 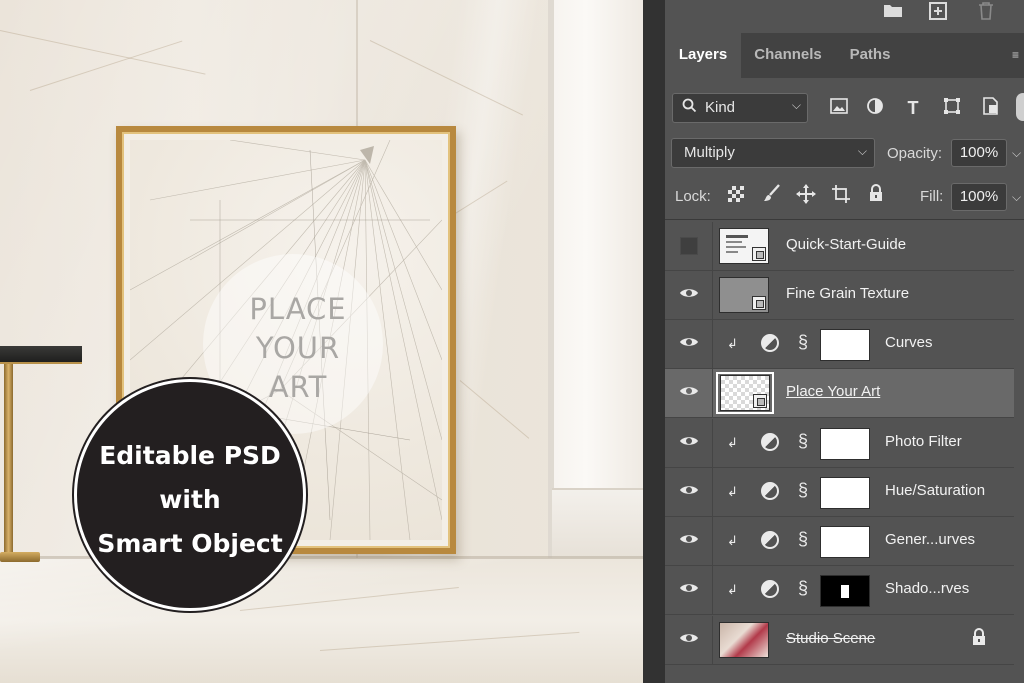 I want to click on lock-all-icon, so click(x=876, y=196).